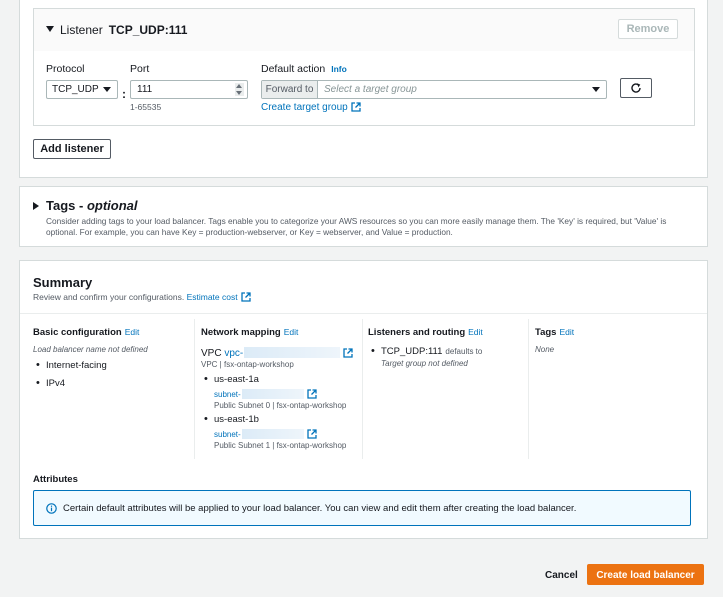  Describe the element at coordinates (434, 89) in the screenshot. I see `target-group-select: Forward to Select a target group` at that location.